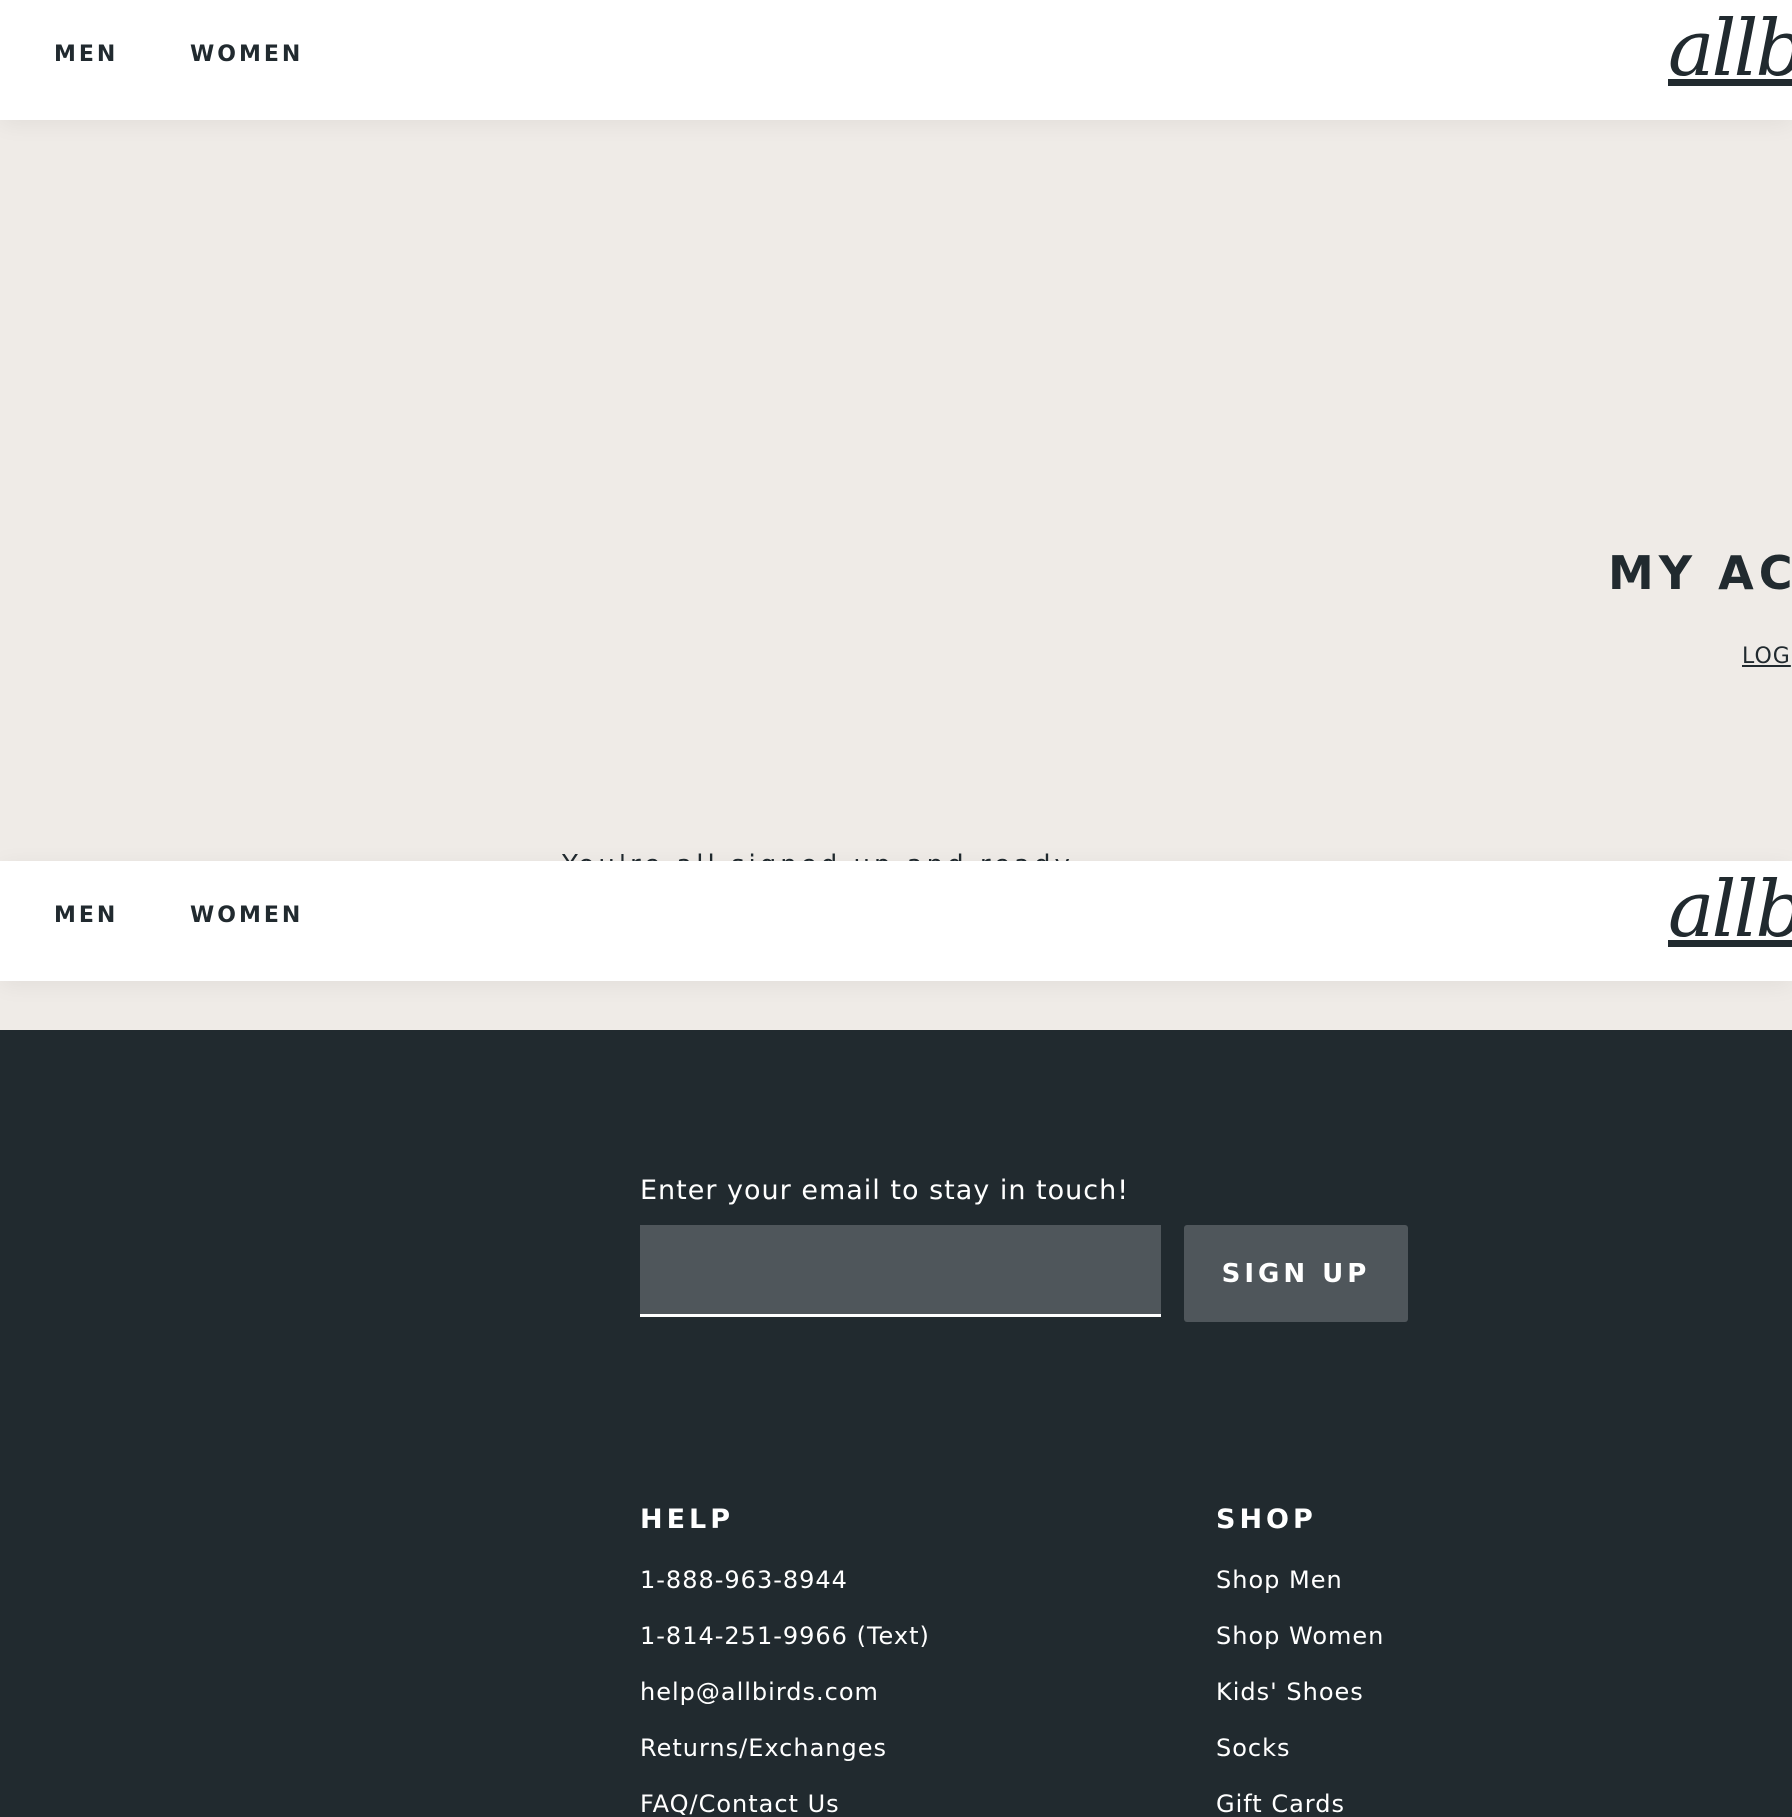  Describe the element at coordinates (785, 1636) in the screenshot. I see `help-text-link: 1-814-251-9966 (Text)` at that location.